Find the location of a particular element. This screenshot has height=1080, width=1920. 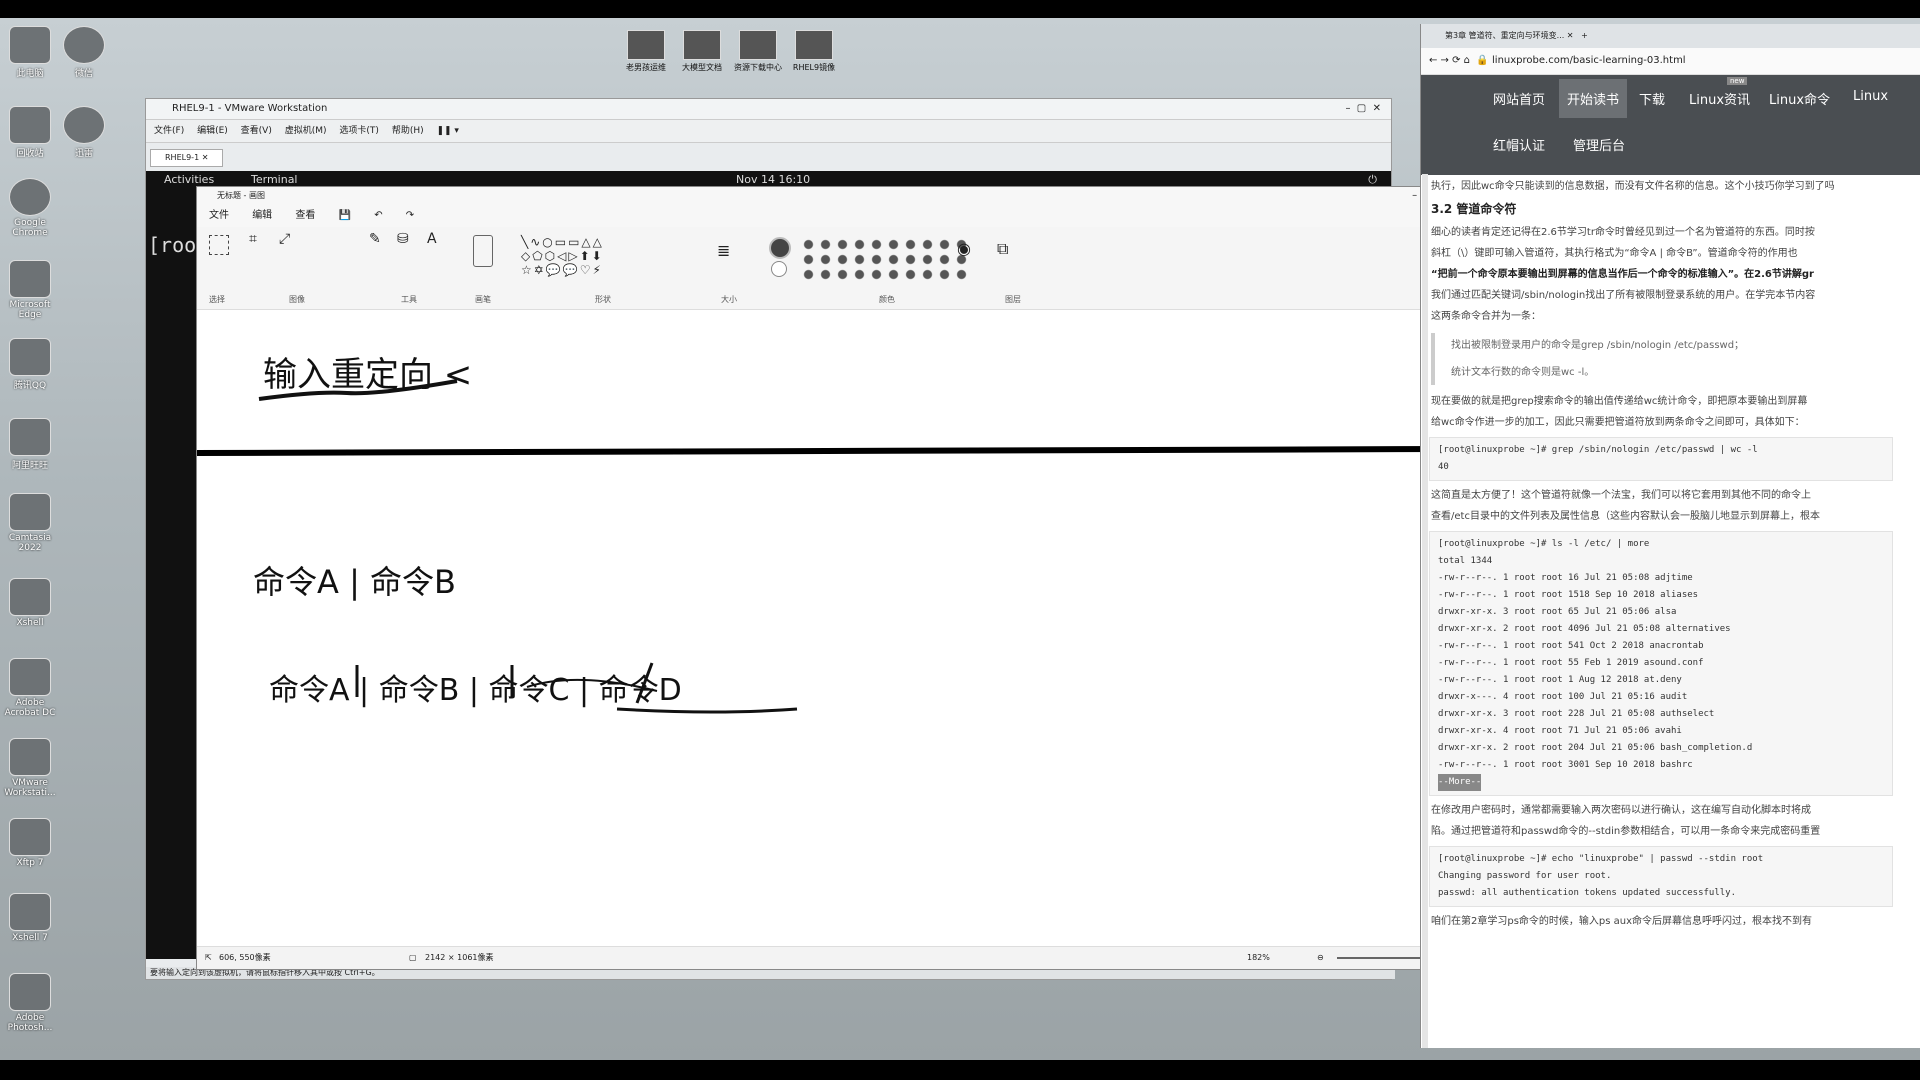

para2-line2: 给wc命令作进一步的加工，因此只需要把管道符放到两条命令之间即可，具体如下： is located at coordinates (1618, 422).